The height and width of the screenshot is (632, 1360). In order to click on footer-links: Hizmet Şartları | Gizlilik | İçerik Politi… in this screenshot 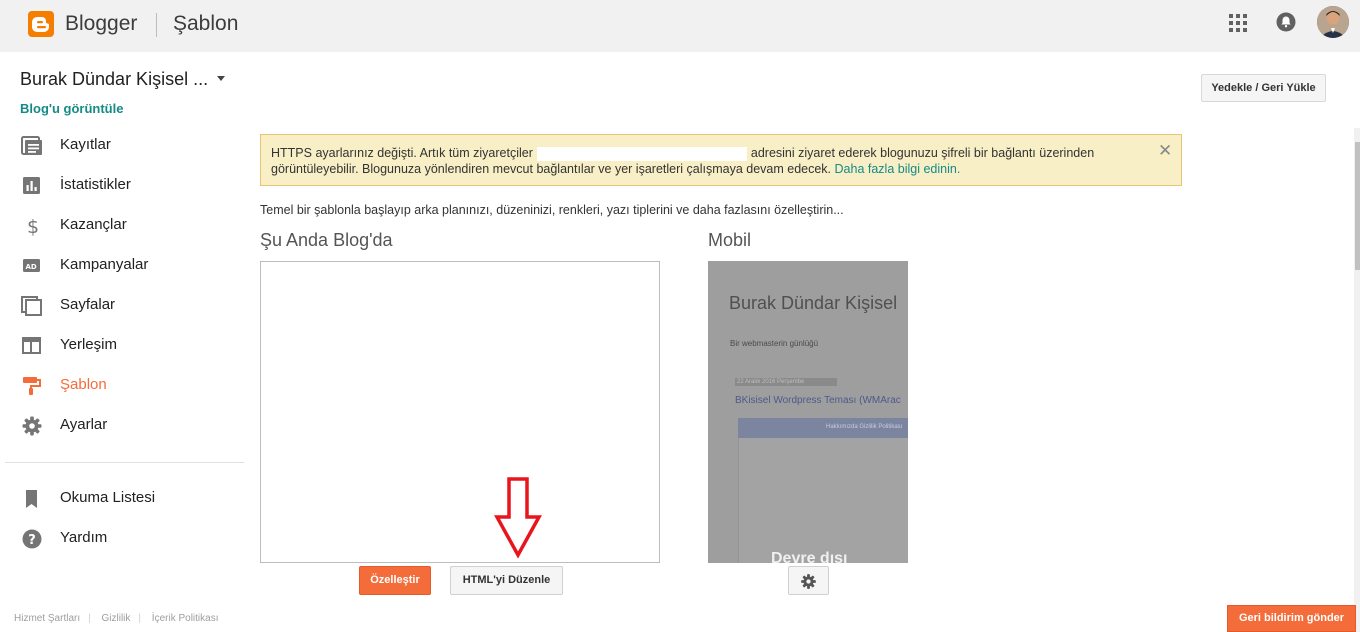, I will do `click(120, 618)`.